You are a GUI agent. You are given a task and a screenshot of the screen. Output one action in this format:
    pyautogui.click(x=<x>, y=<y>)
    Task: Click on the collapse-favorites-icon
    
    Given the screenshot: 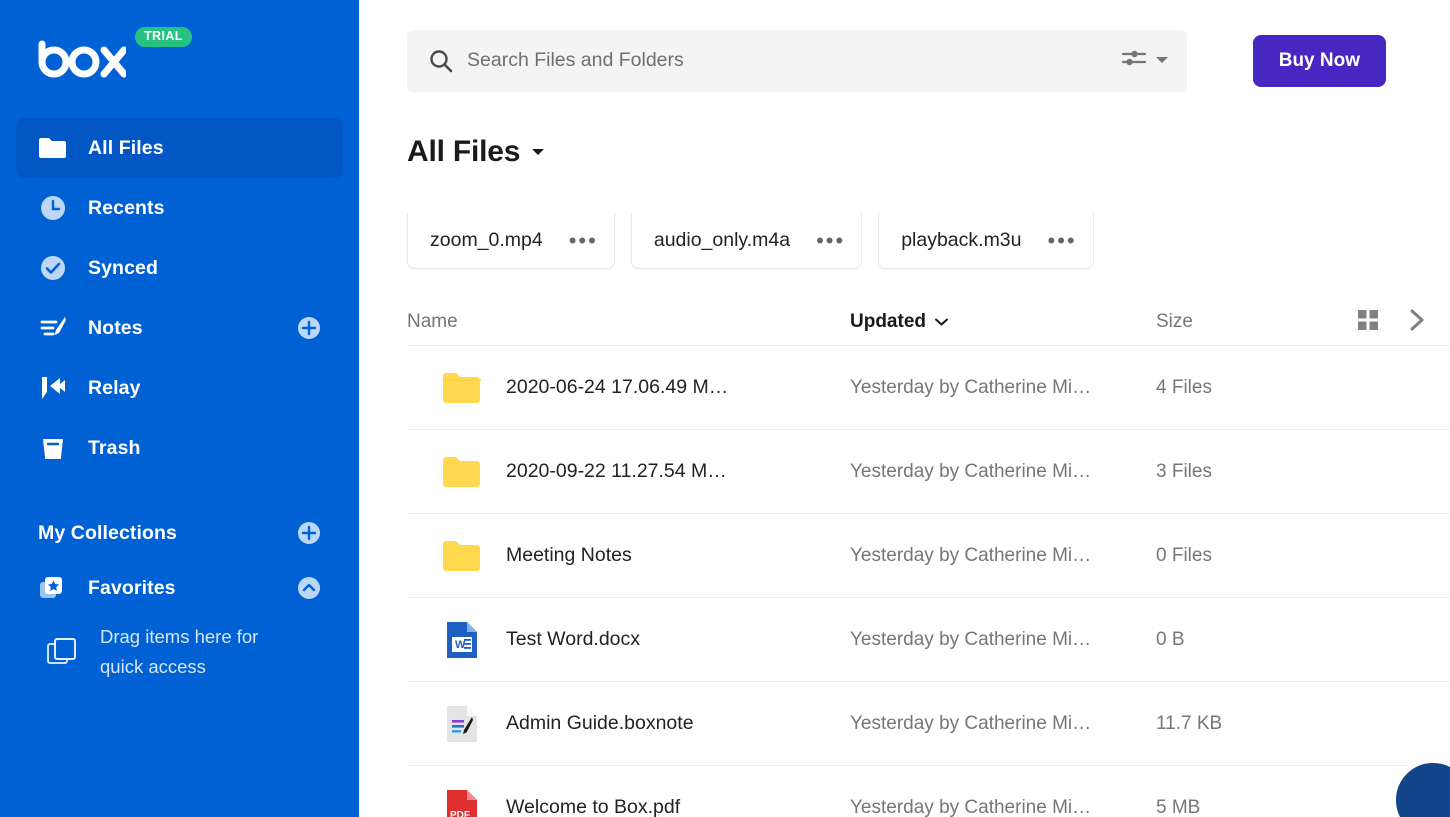 What is the action you would take?
    pyautogui.click(x=309, y=588)
    